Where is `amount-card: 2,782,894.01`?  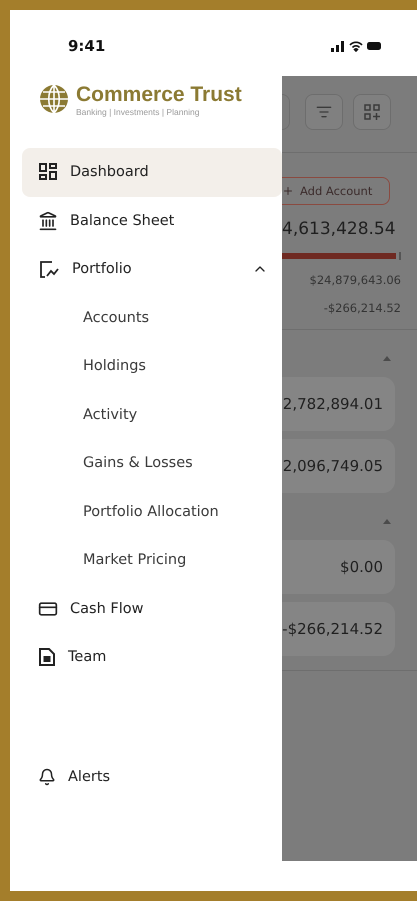 amount-card: 2,782,894.01 is located at coordinates (338, 404).